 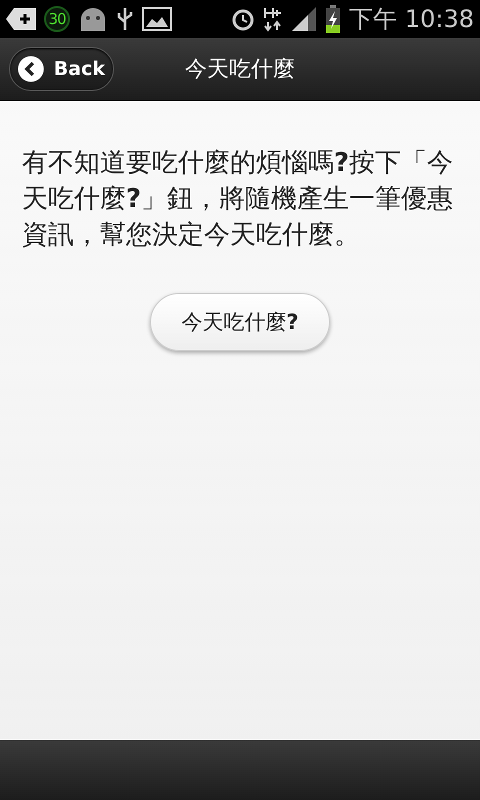 What do you see at coordinates (240, 70) in the screenshot?
I see `page-title: 今天吃什麼` at bounding box center [240, 70].